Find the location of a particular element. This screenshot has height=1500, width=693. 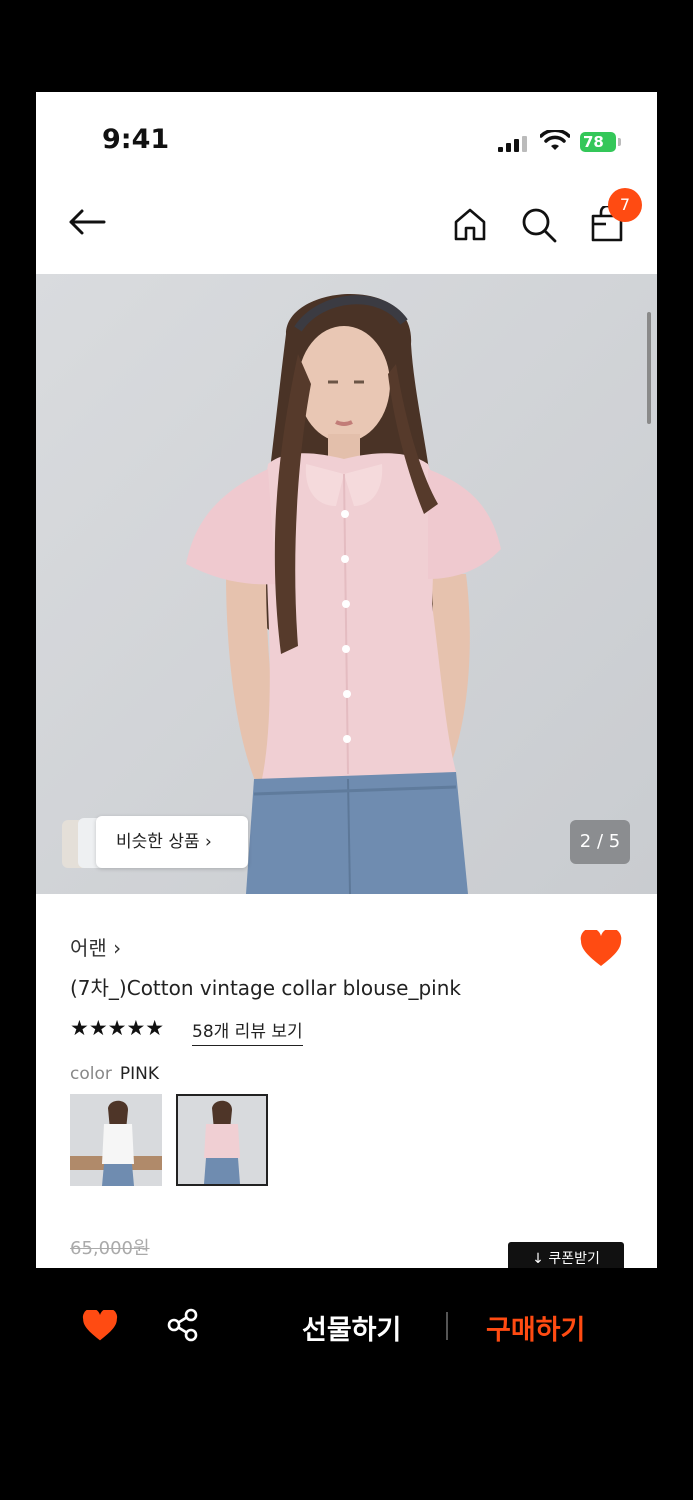

wifi-icon is located at coordinates (555, 140).